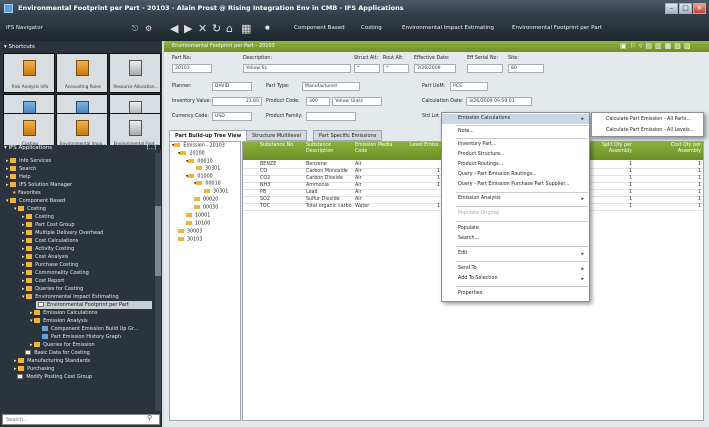  Describe the element at coordinates (515, 294) in the screenshot. I see `menu-item-properties: Properties` at that location.